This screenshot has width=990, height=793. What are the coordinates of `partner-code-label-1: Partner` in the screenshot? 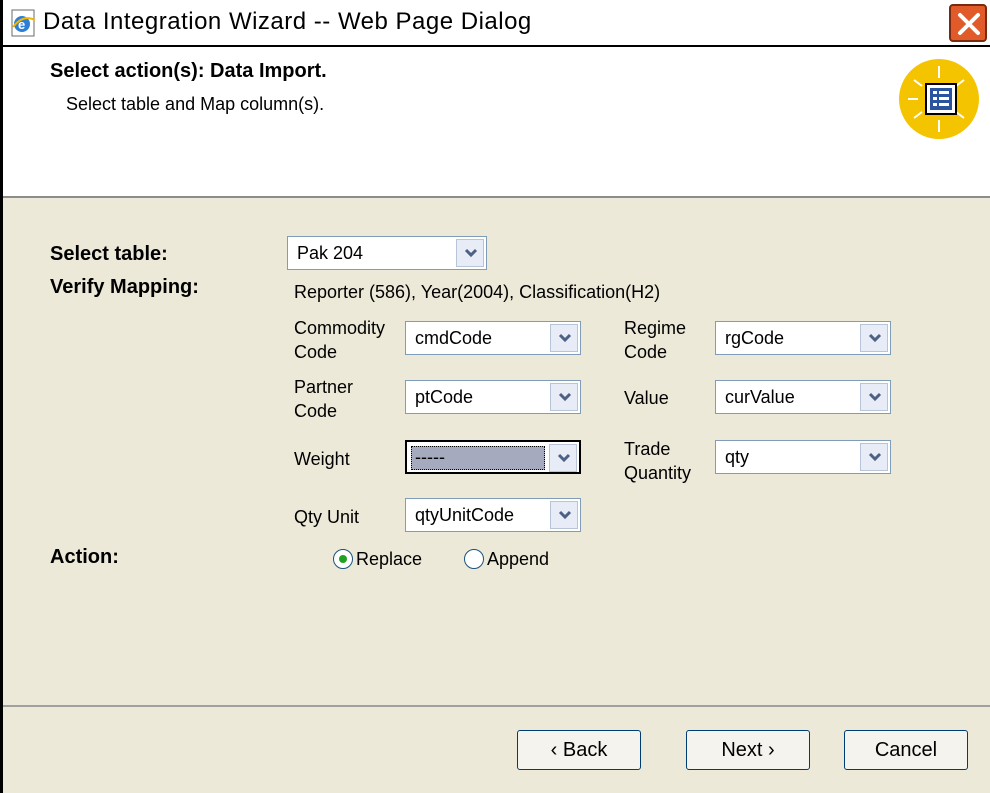 It's located at (324, 387).